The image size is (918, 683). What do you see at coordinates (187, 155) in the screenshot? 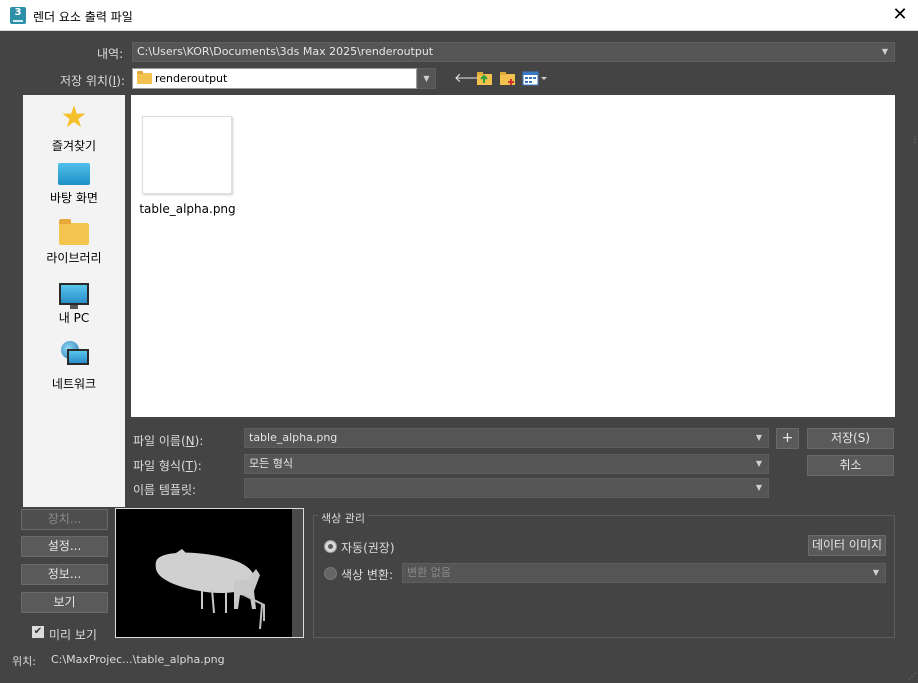
I see `file-thumbnail` at bounding box center [187, 155].